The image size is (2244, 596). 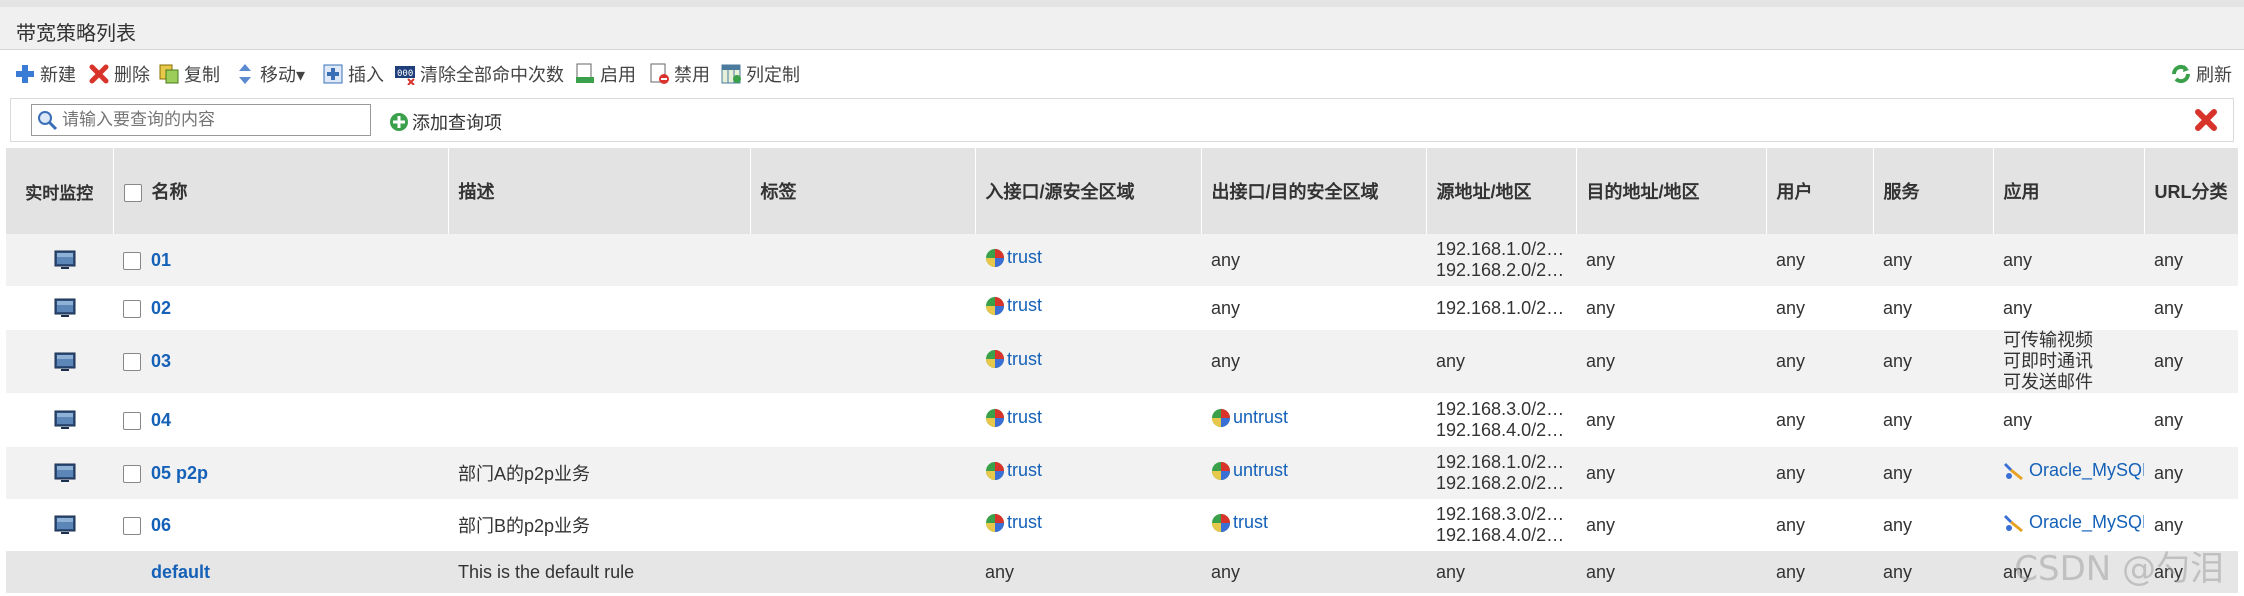 I want to click on columns-grid-icon, so click(x=731, y=74).